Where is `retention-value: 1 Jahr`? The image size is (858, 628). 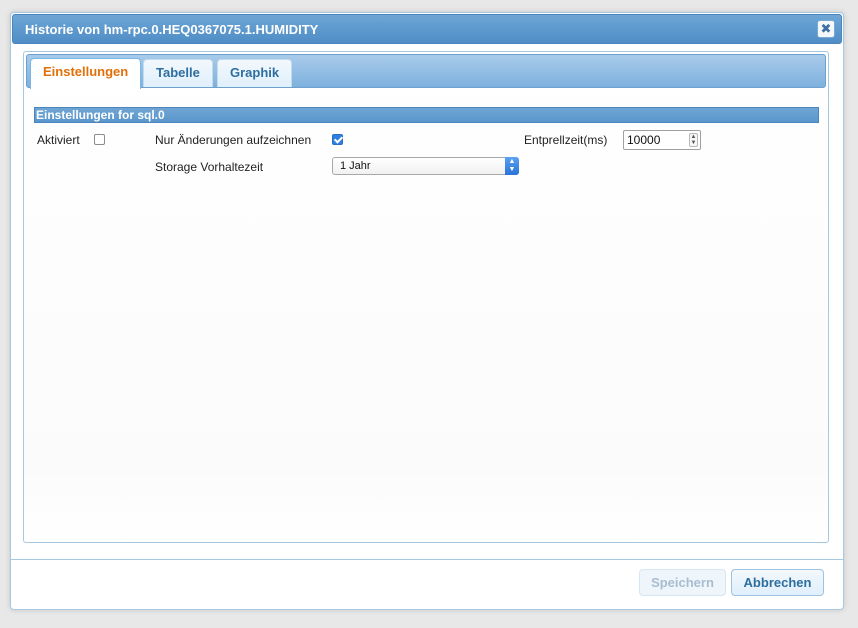
retention-value: 1 Jahr is located at coordinates (355, 166).